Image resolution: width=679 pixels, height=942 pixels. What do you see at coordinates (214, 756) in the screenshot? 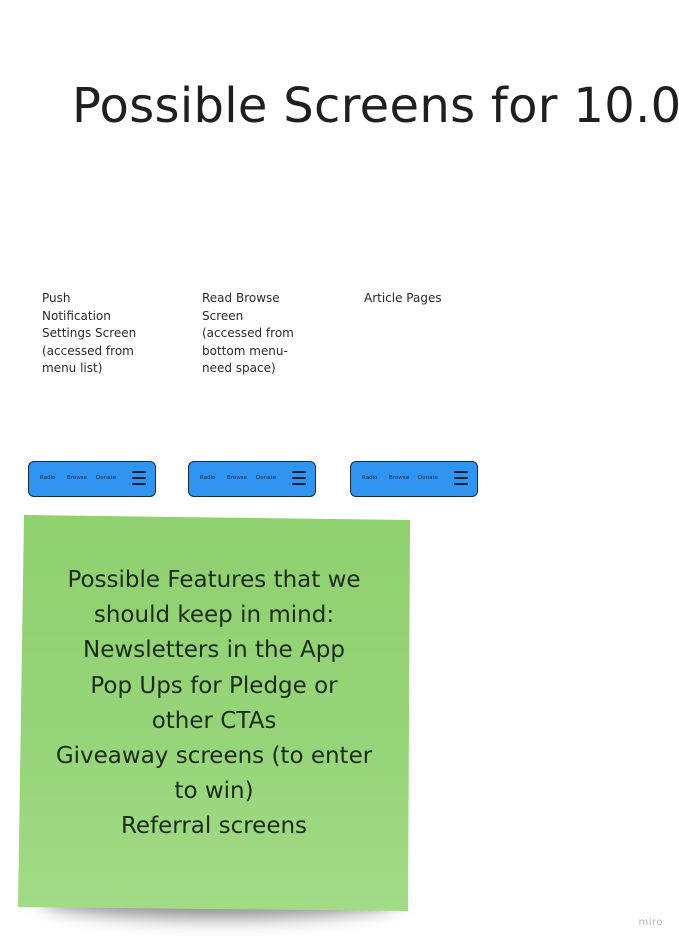
I see `sticky-line: Giveaway screens (to enter` at bounding box center [214, 756].